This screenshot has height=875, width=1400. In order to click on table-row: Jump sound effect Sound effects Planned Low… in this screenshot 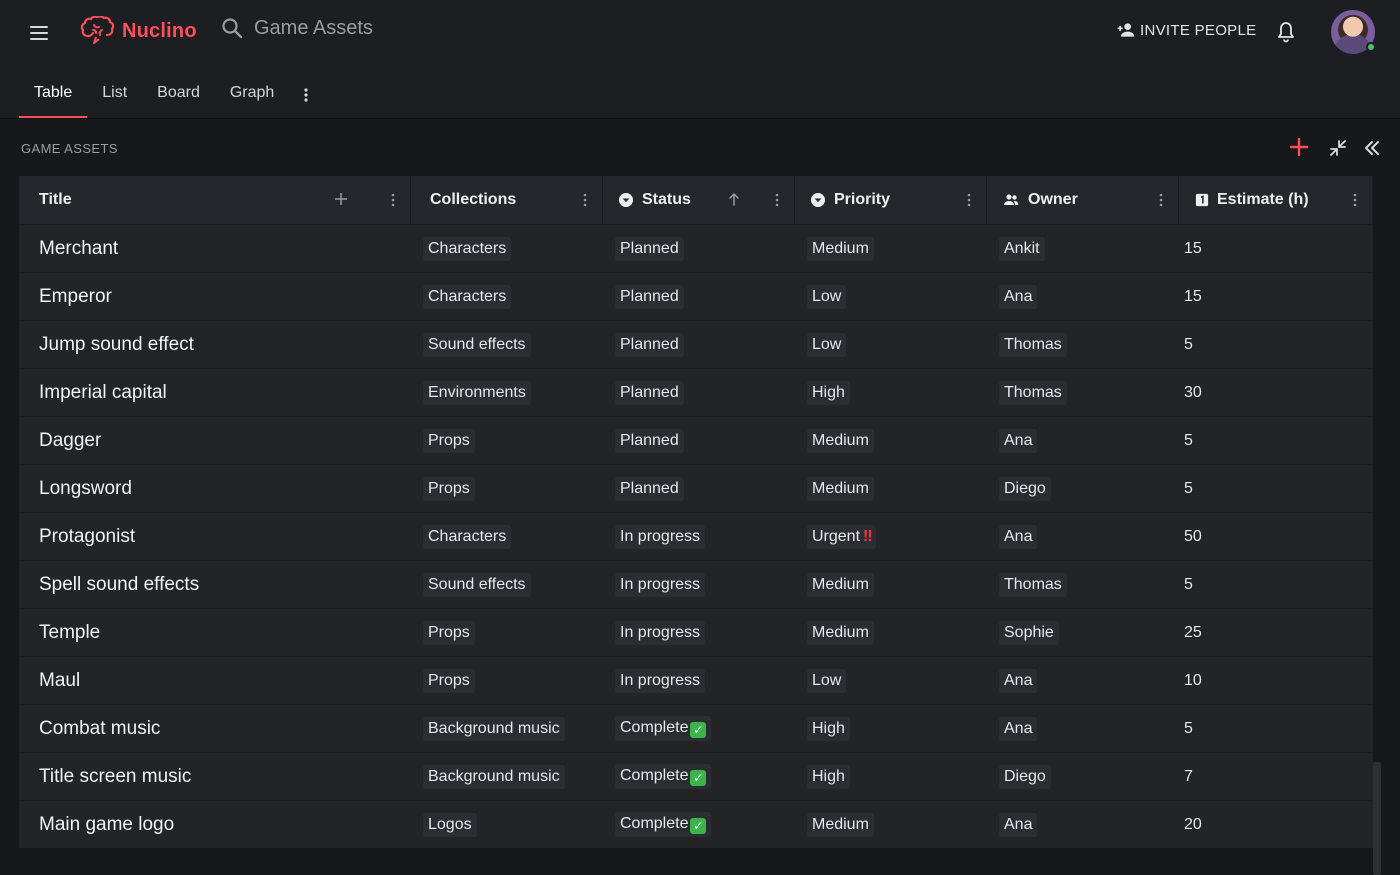, I will do `click(696, 344)`.